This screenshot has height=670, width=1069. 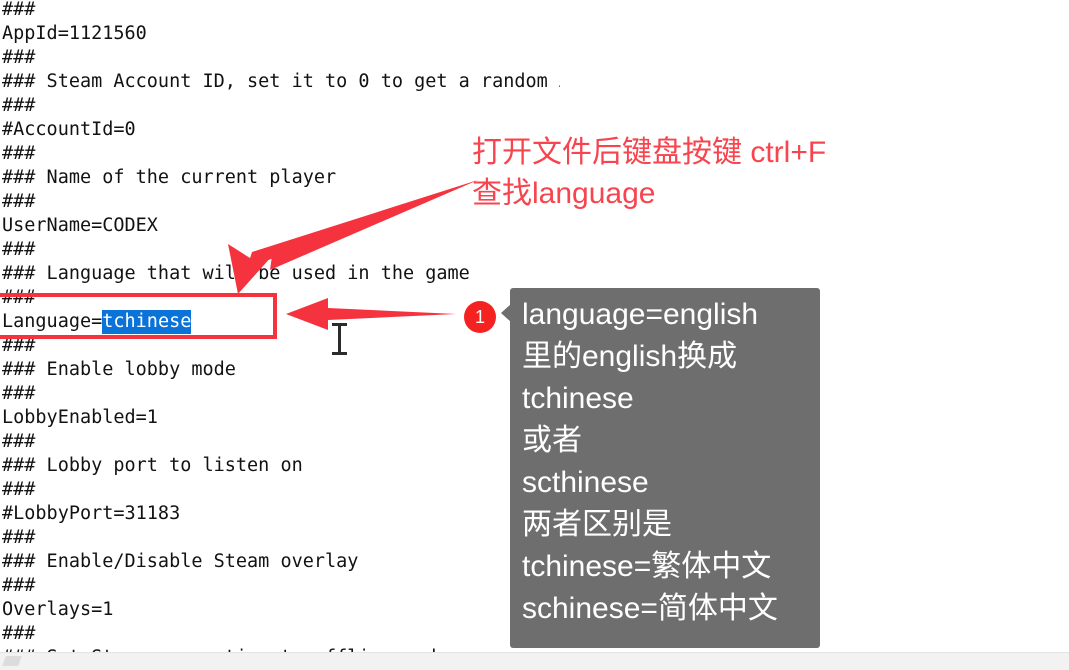 I want to click on callout-line: tchinese, so click(x=578, y=398).